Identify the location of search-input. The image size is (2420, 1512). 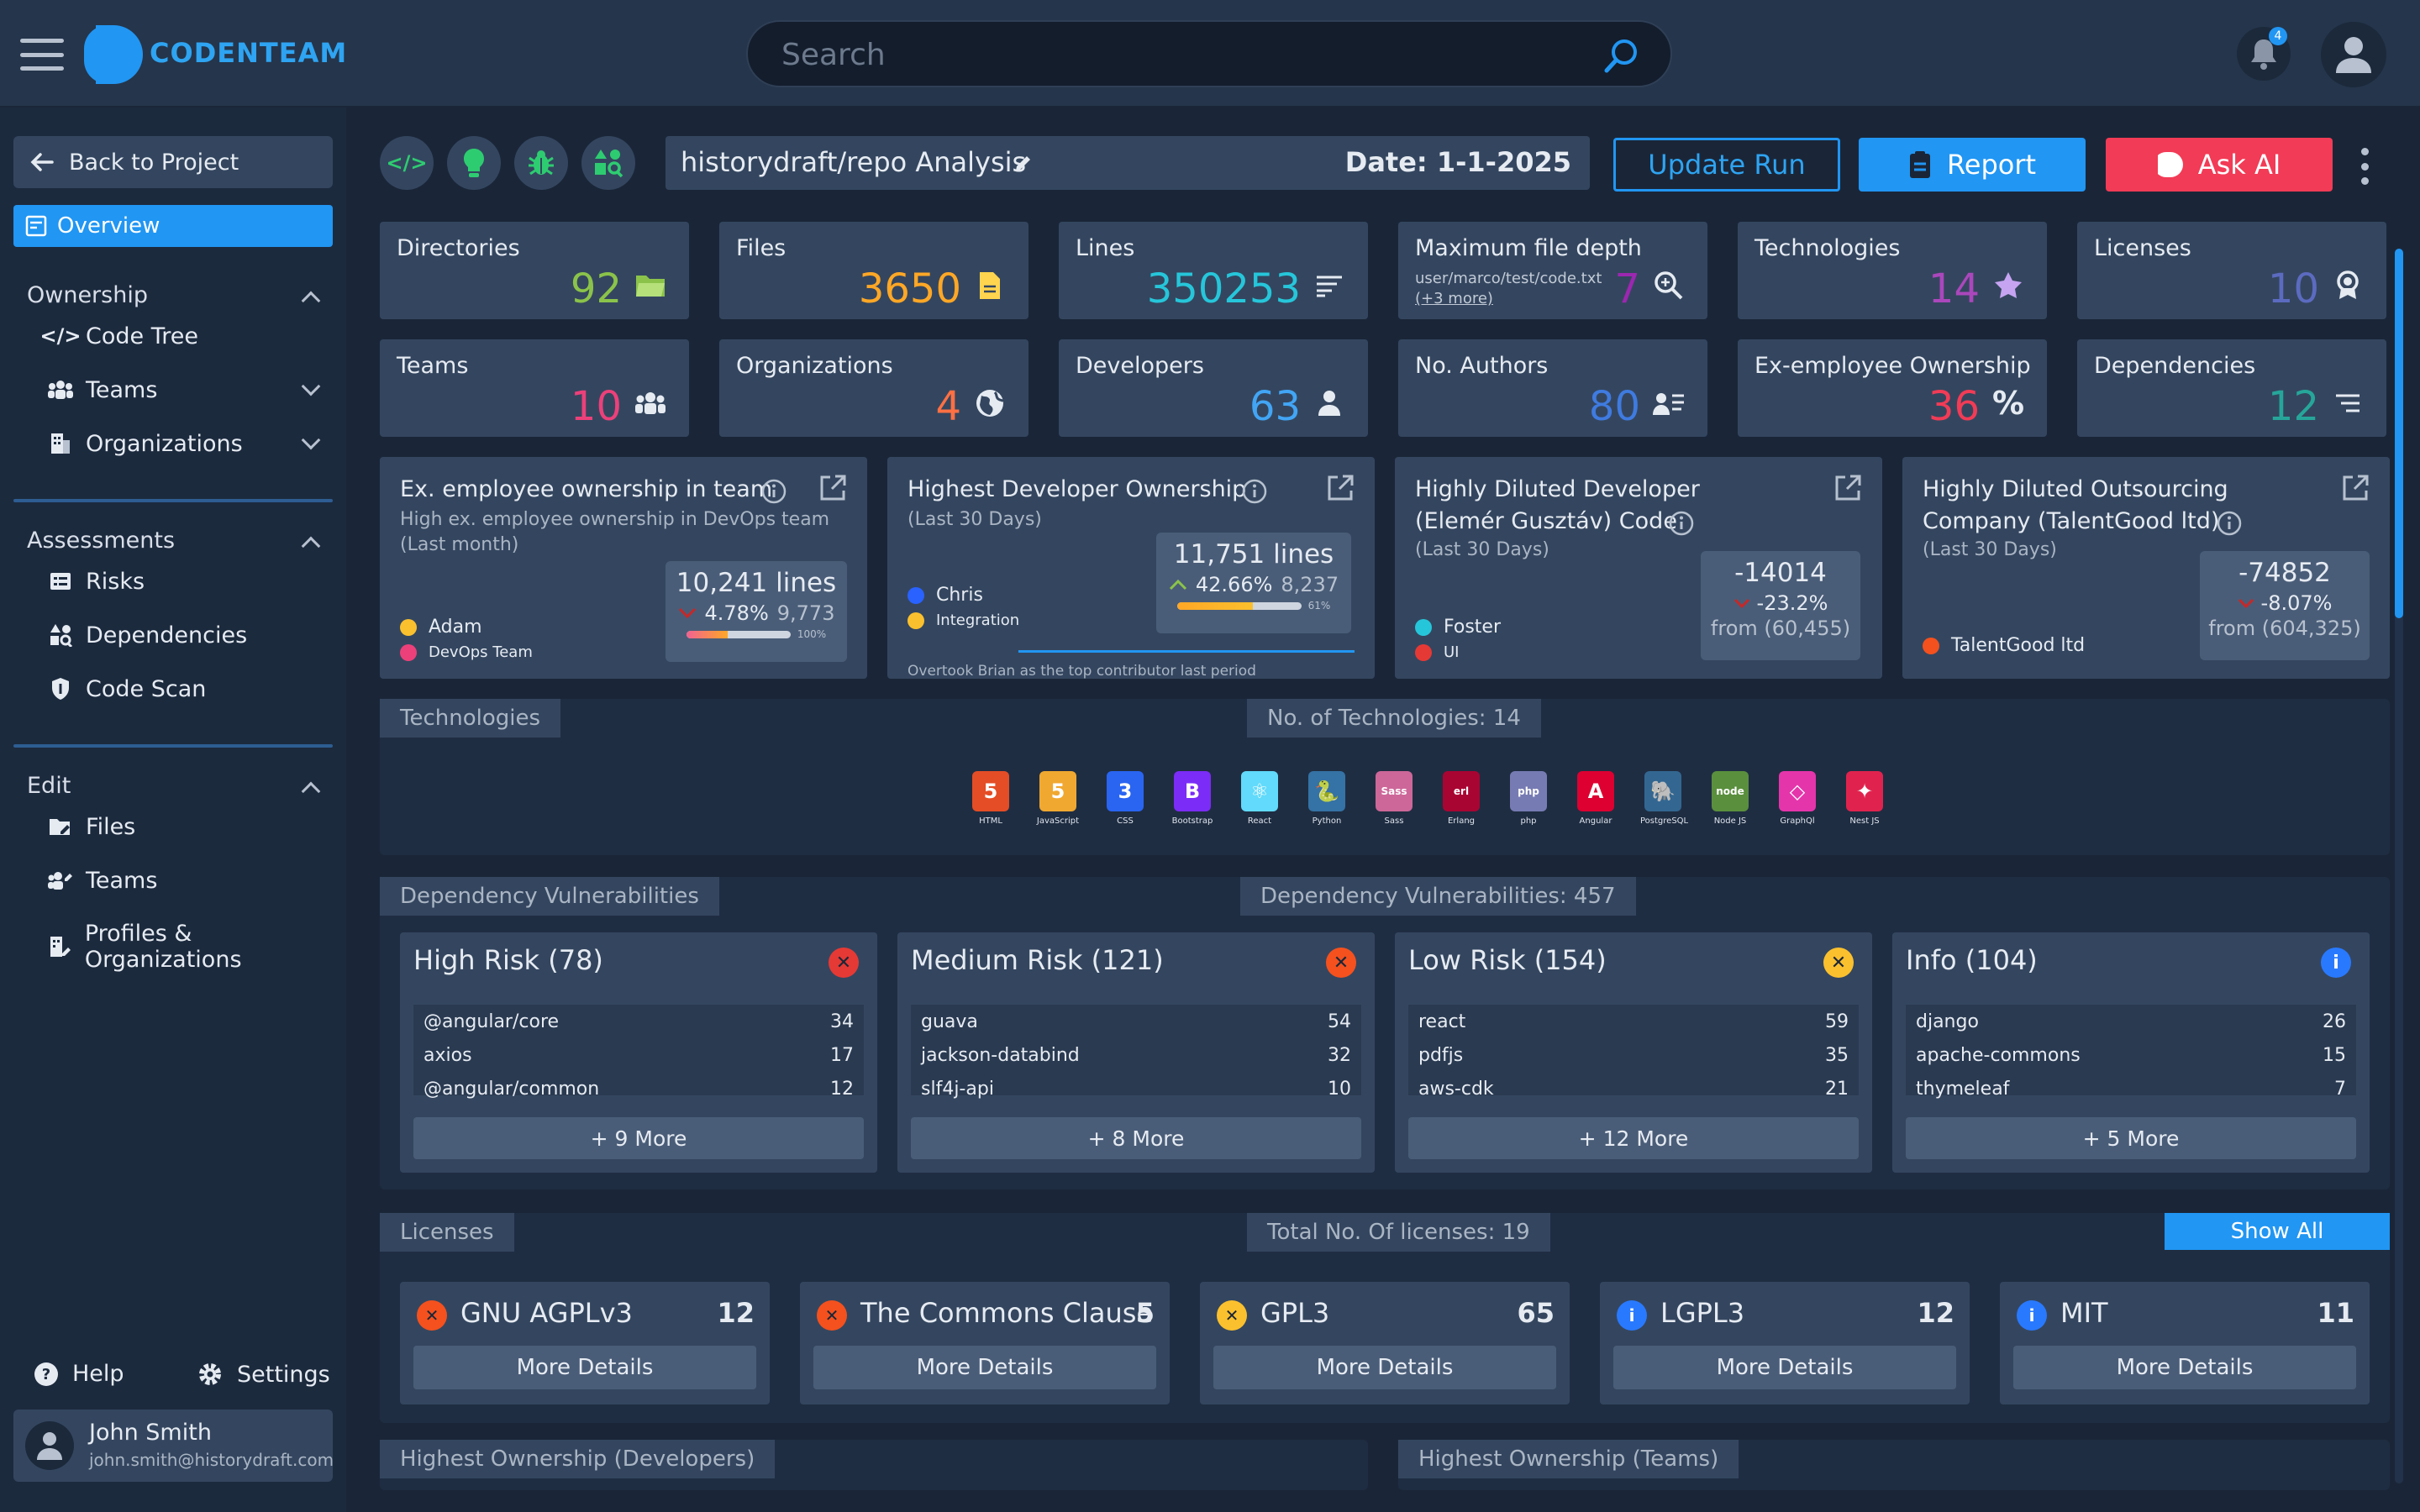
(1184, 54).